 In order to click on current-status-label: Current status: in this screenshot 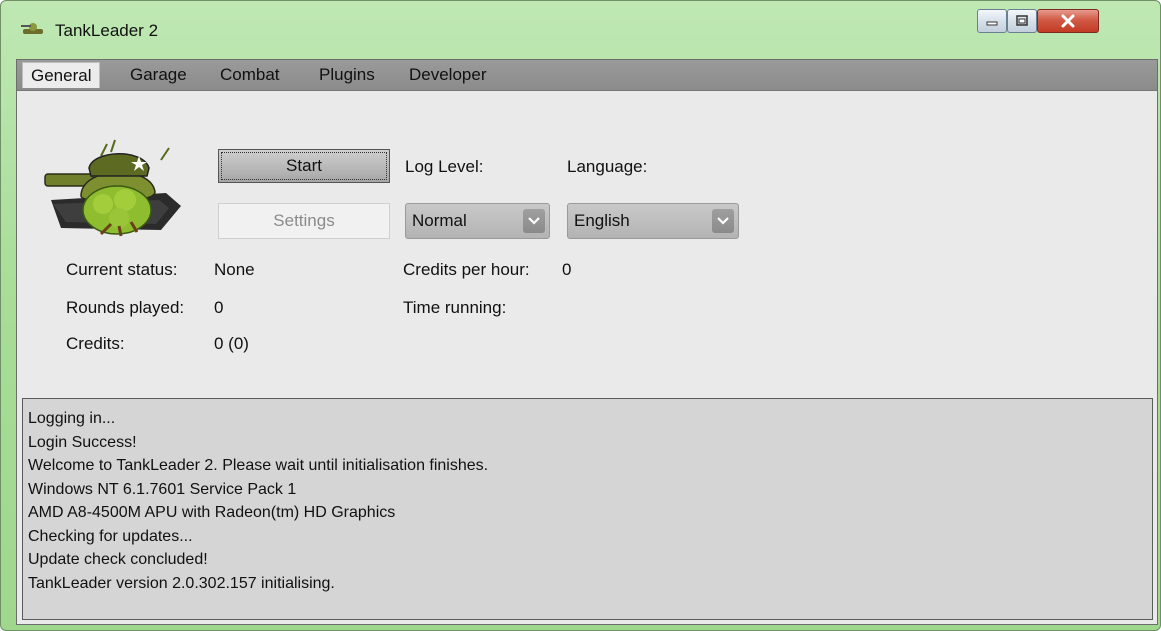, I will do `click(122, 269)`.